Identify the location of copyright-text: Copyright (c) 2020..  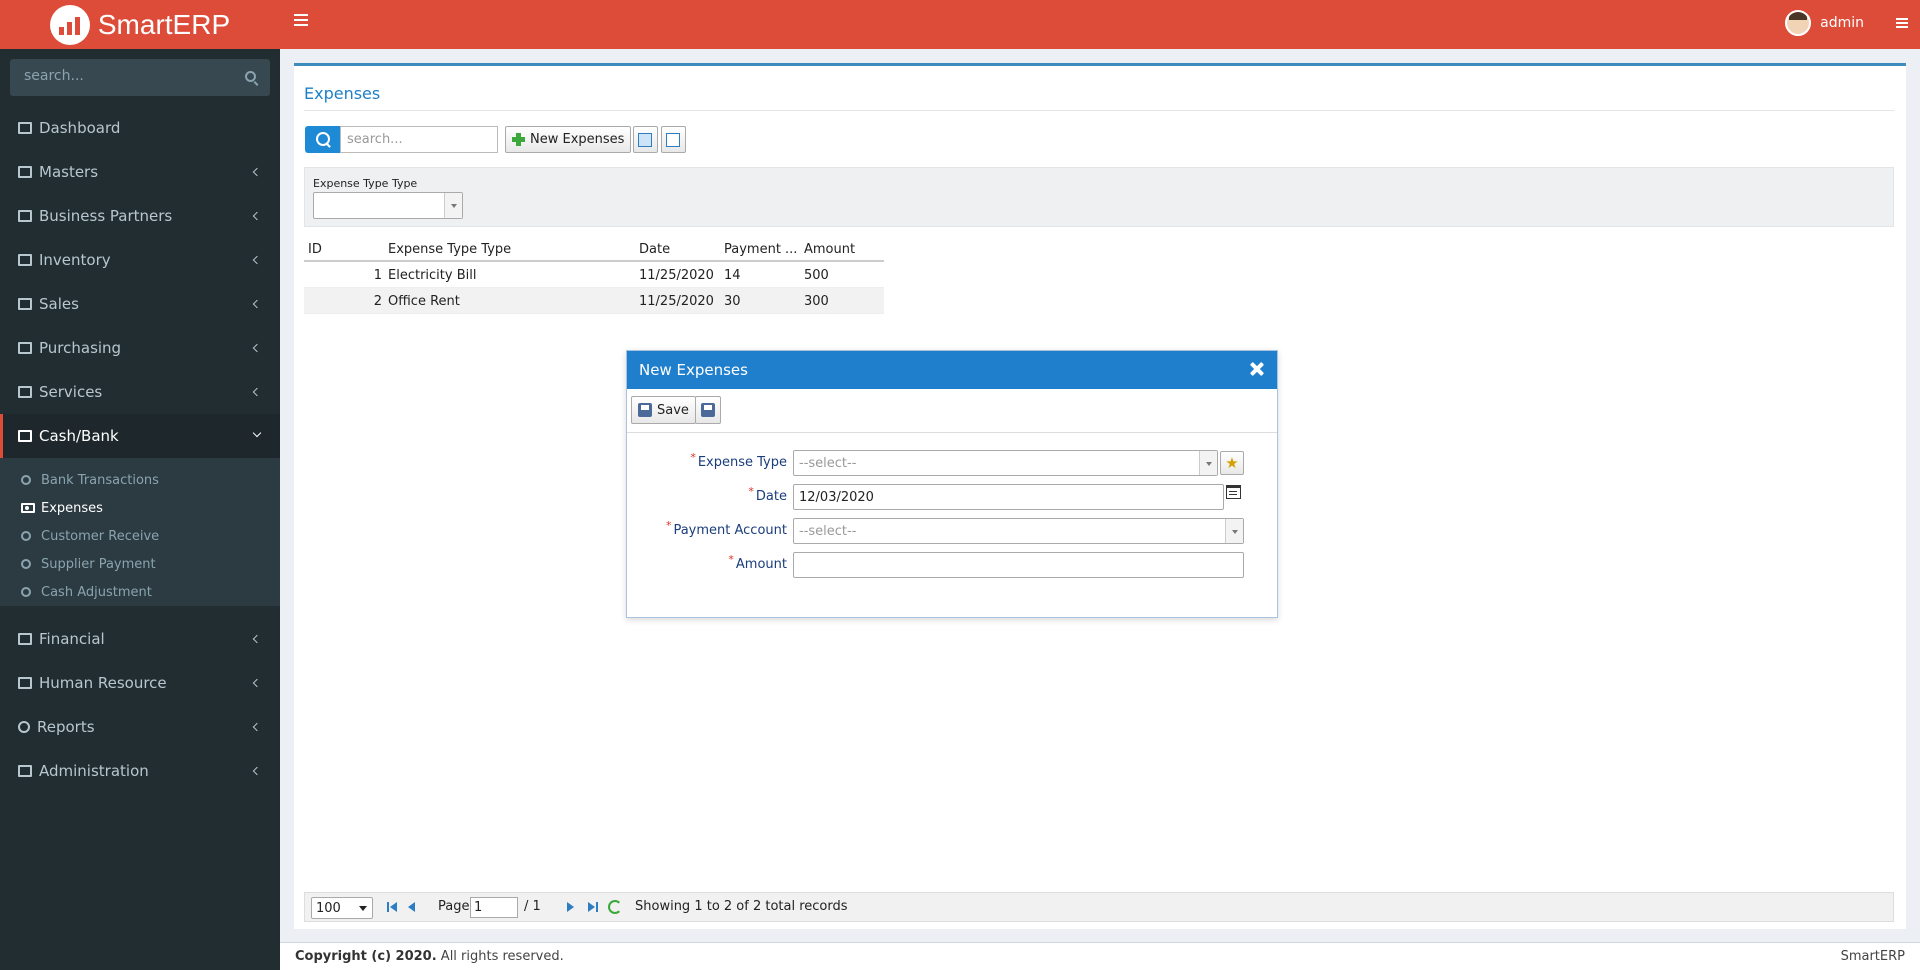
(366, 956).